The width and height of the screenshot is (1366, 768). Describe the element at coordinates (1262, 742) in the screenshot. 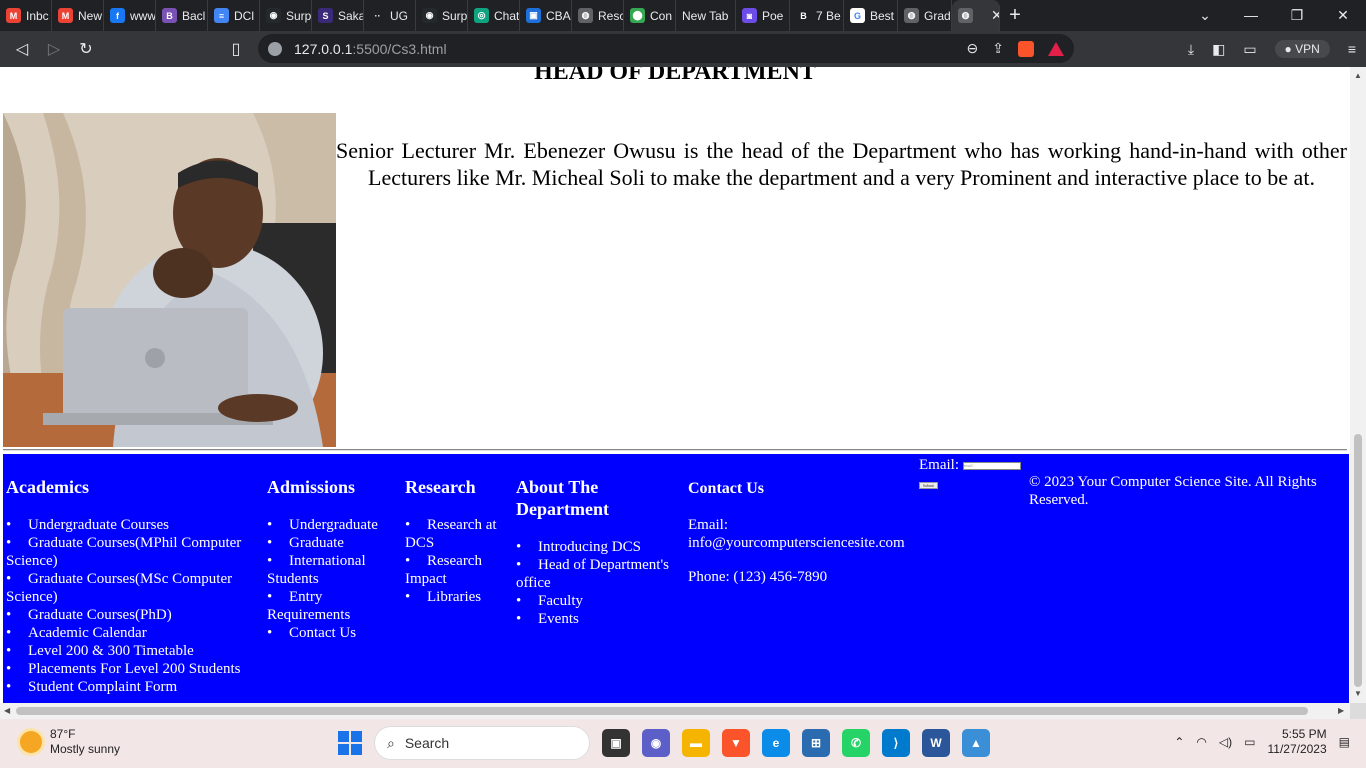

I see `system-tray: ⌃ ◠ ◁) ▭ 5:55 PM 11/27/2023 ▤` at that location.